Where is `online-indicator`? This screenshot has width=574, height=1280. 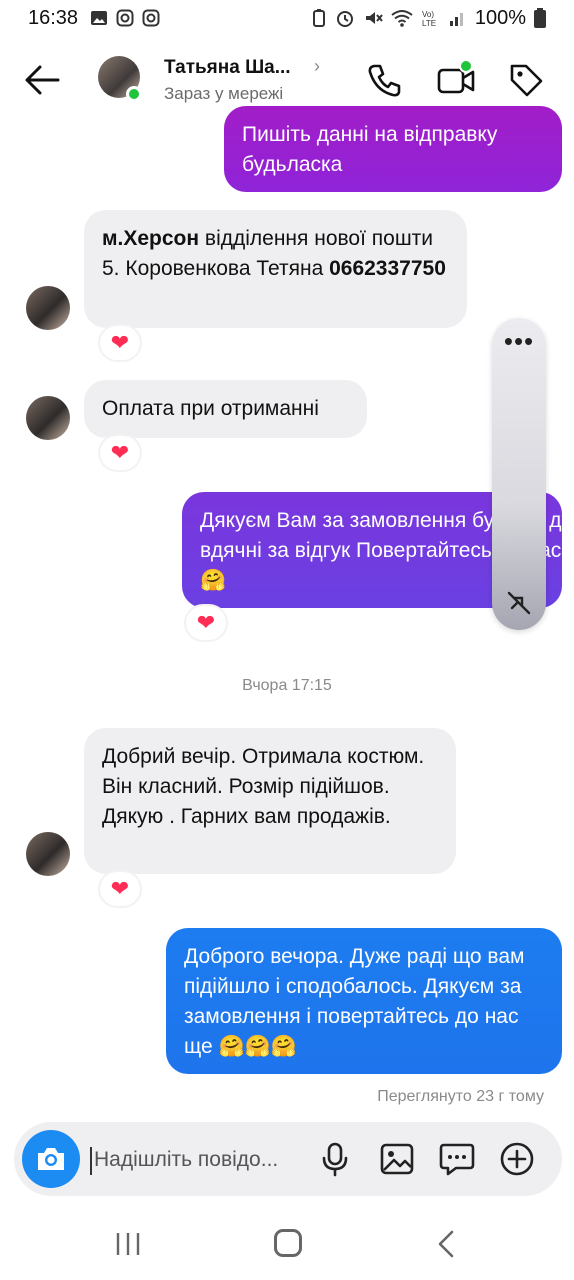 online-indicator is located at coordinates (134, 94).